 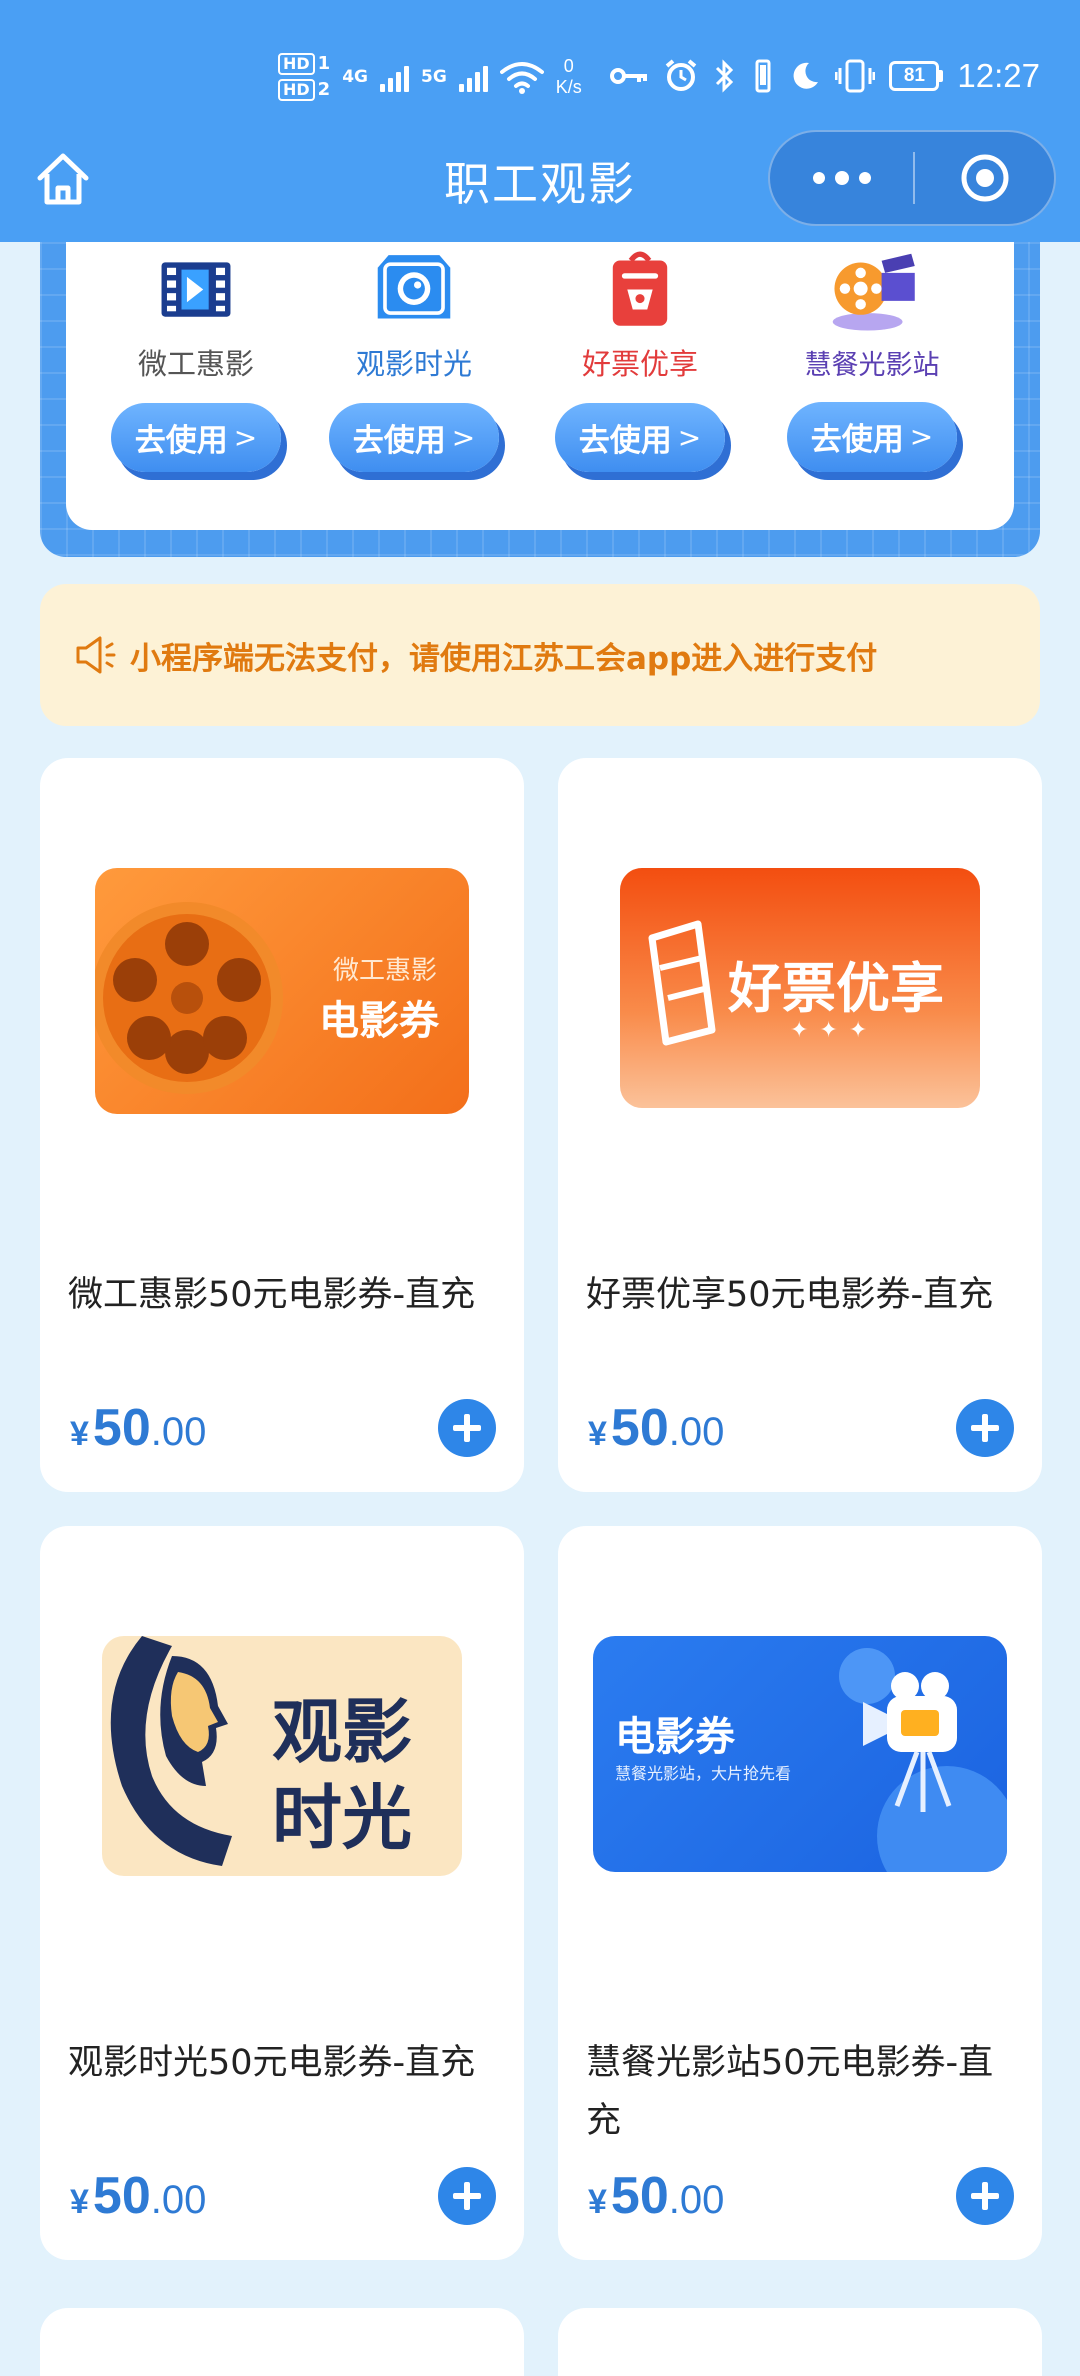 What do you see at coordinates (681, 75) in the screenshot?
I see `alarm-icon` at bounding box center [681, 75].